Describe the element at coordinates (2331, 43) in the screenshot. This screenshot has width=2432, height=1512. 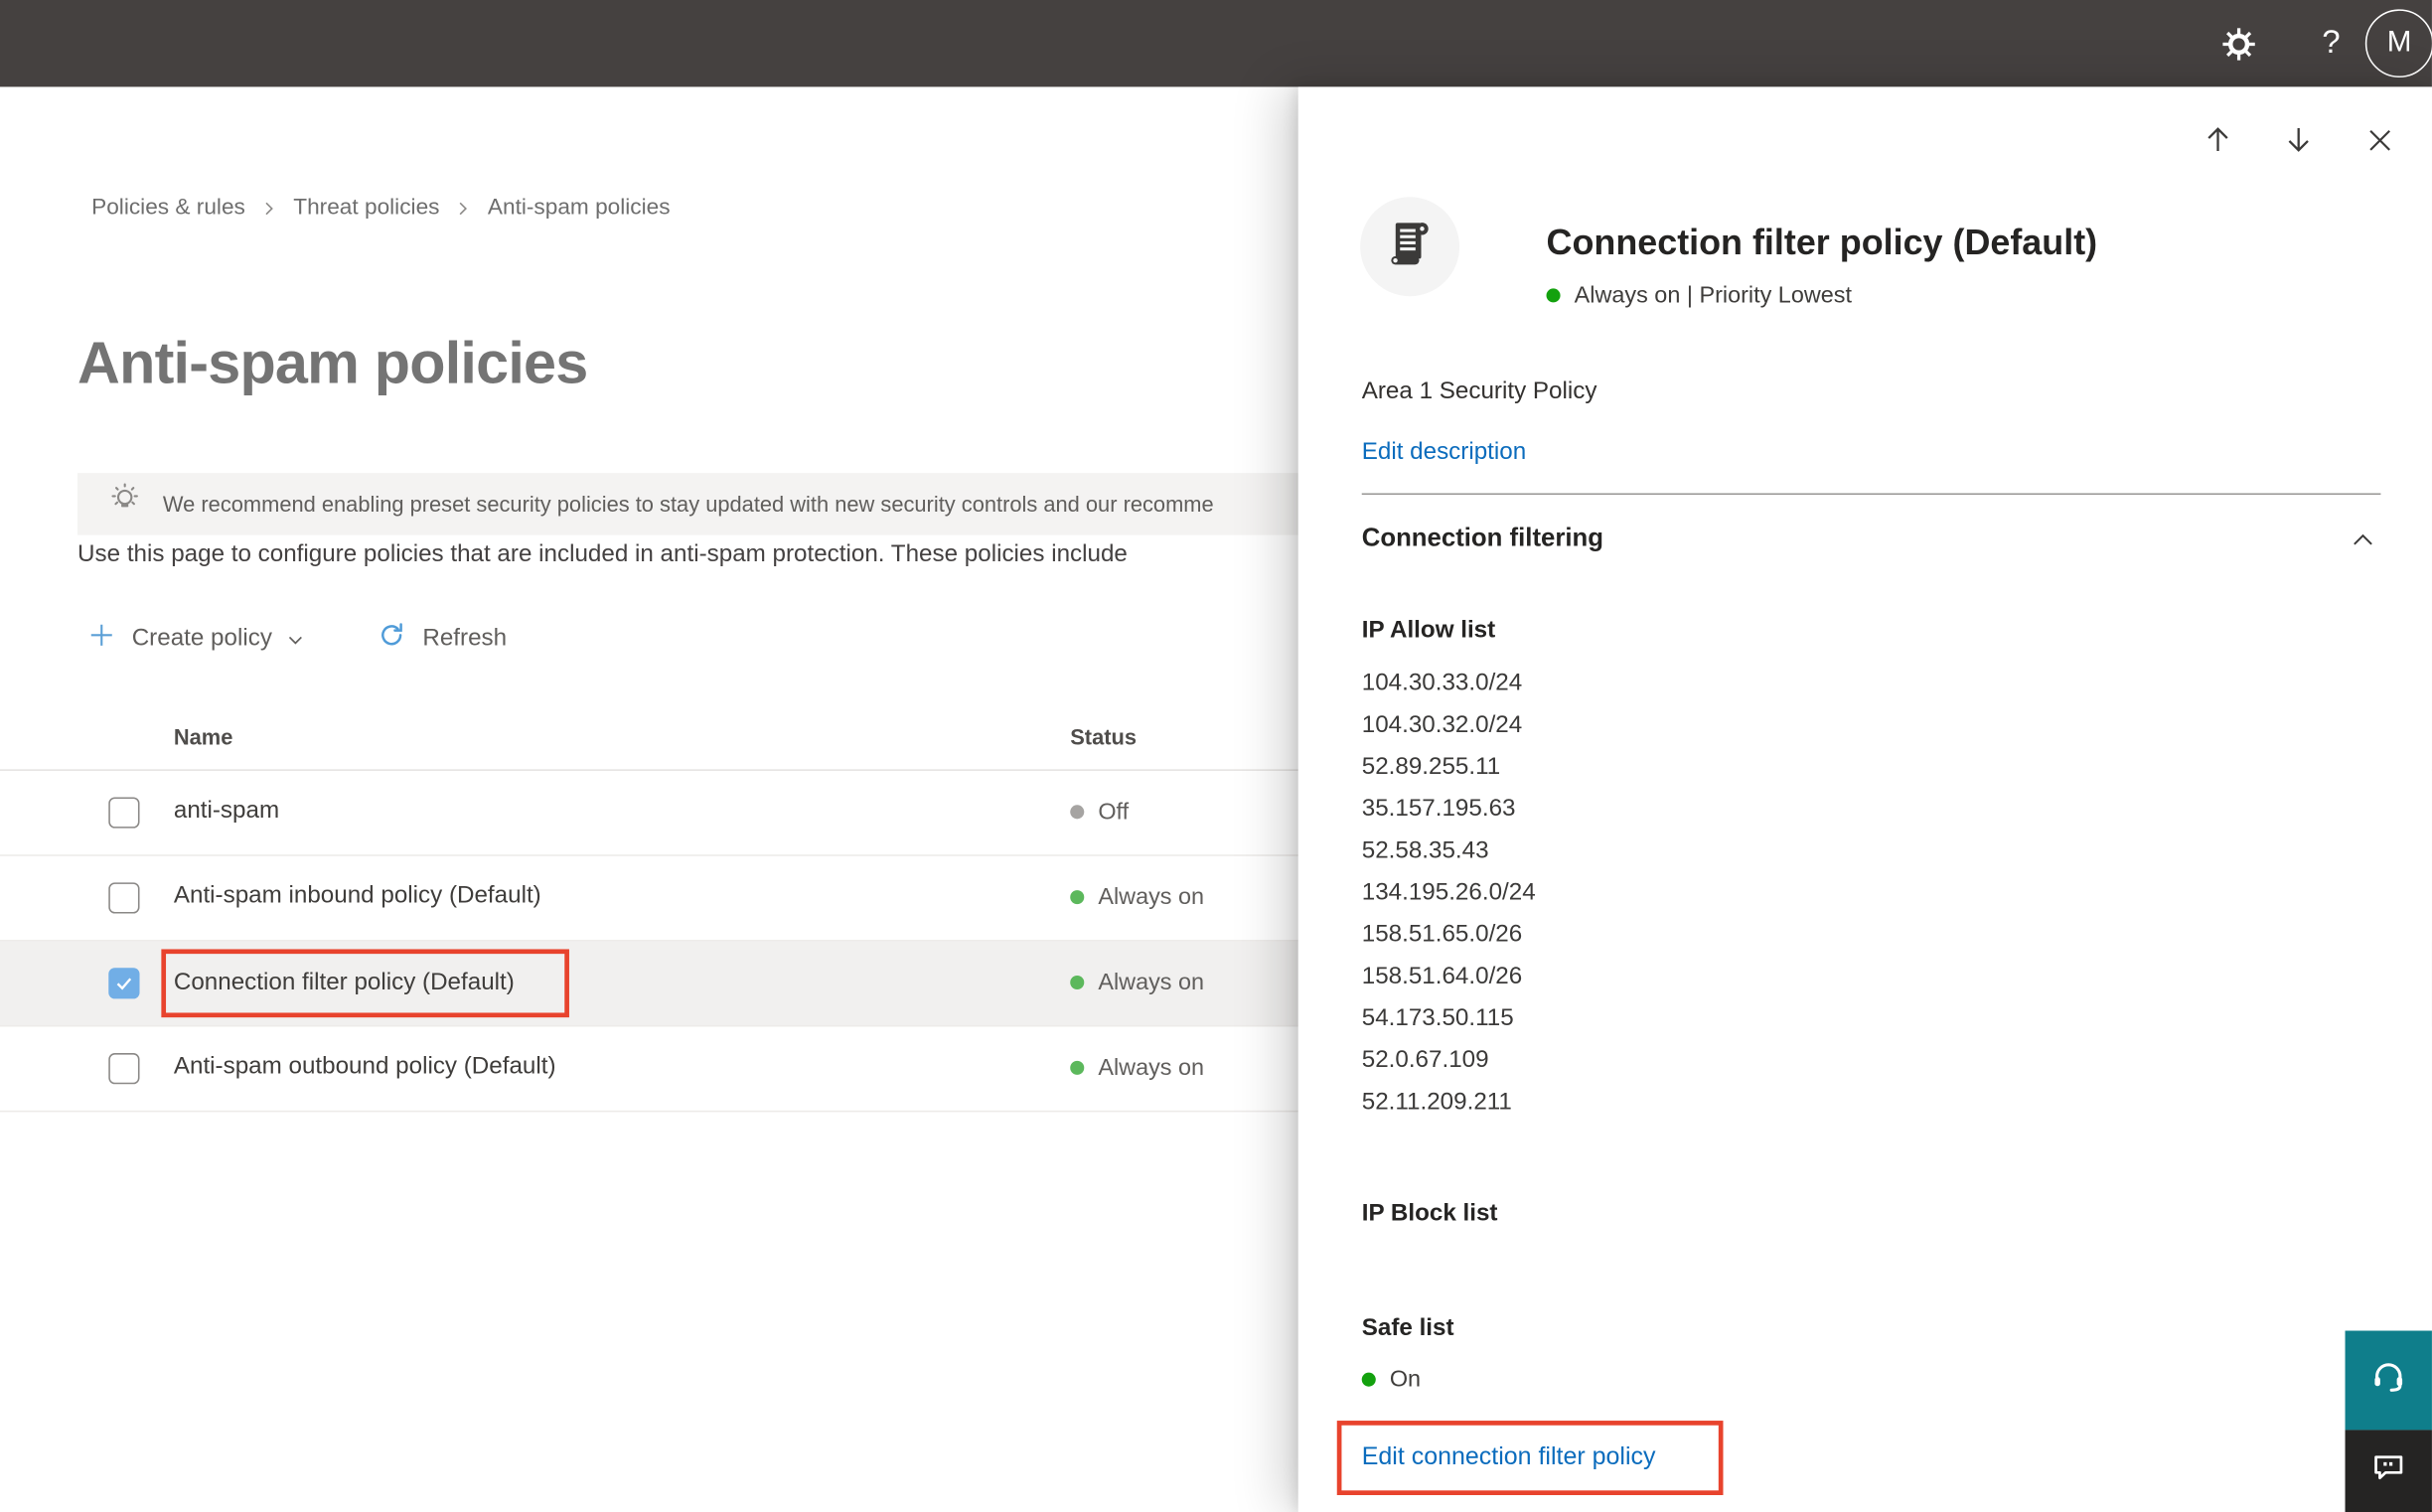
I see `help-icon: ?` at that location.